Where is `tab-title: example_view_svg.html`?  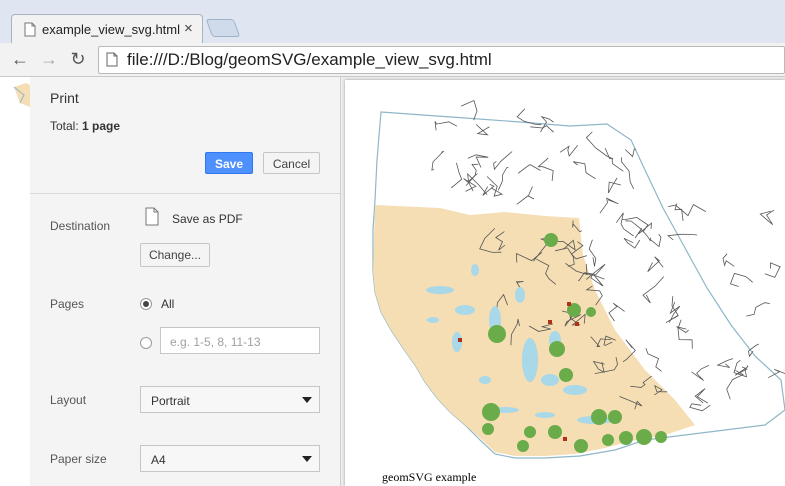 tab-title: example_view_svg.html is located at coordinates (111, 29).